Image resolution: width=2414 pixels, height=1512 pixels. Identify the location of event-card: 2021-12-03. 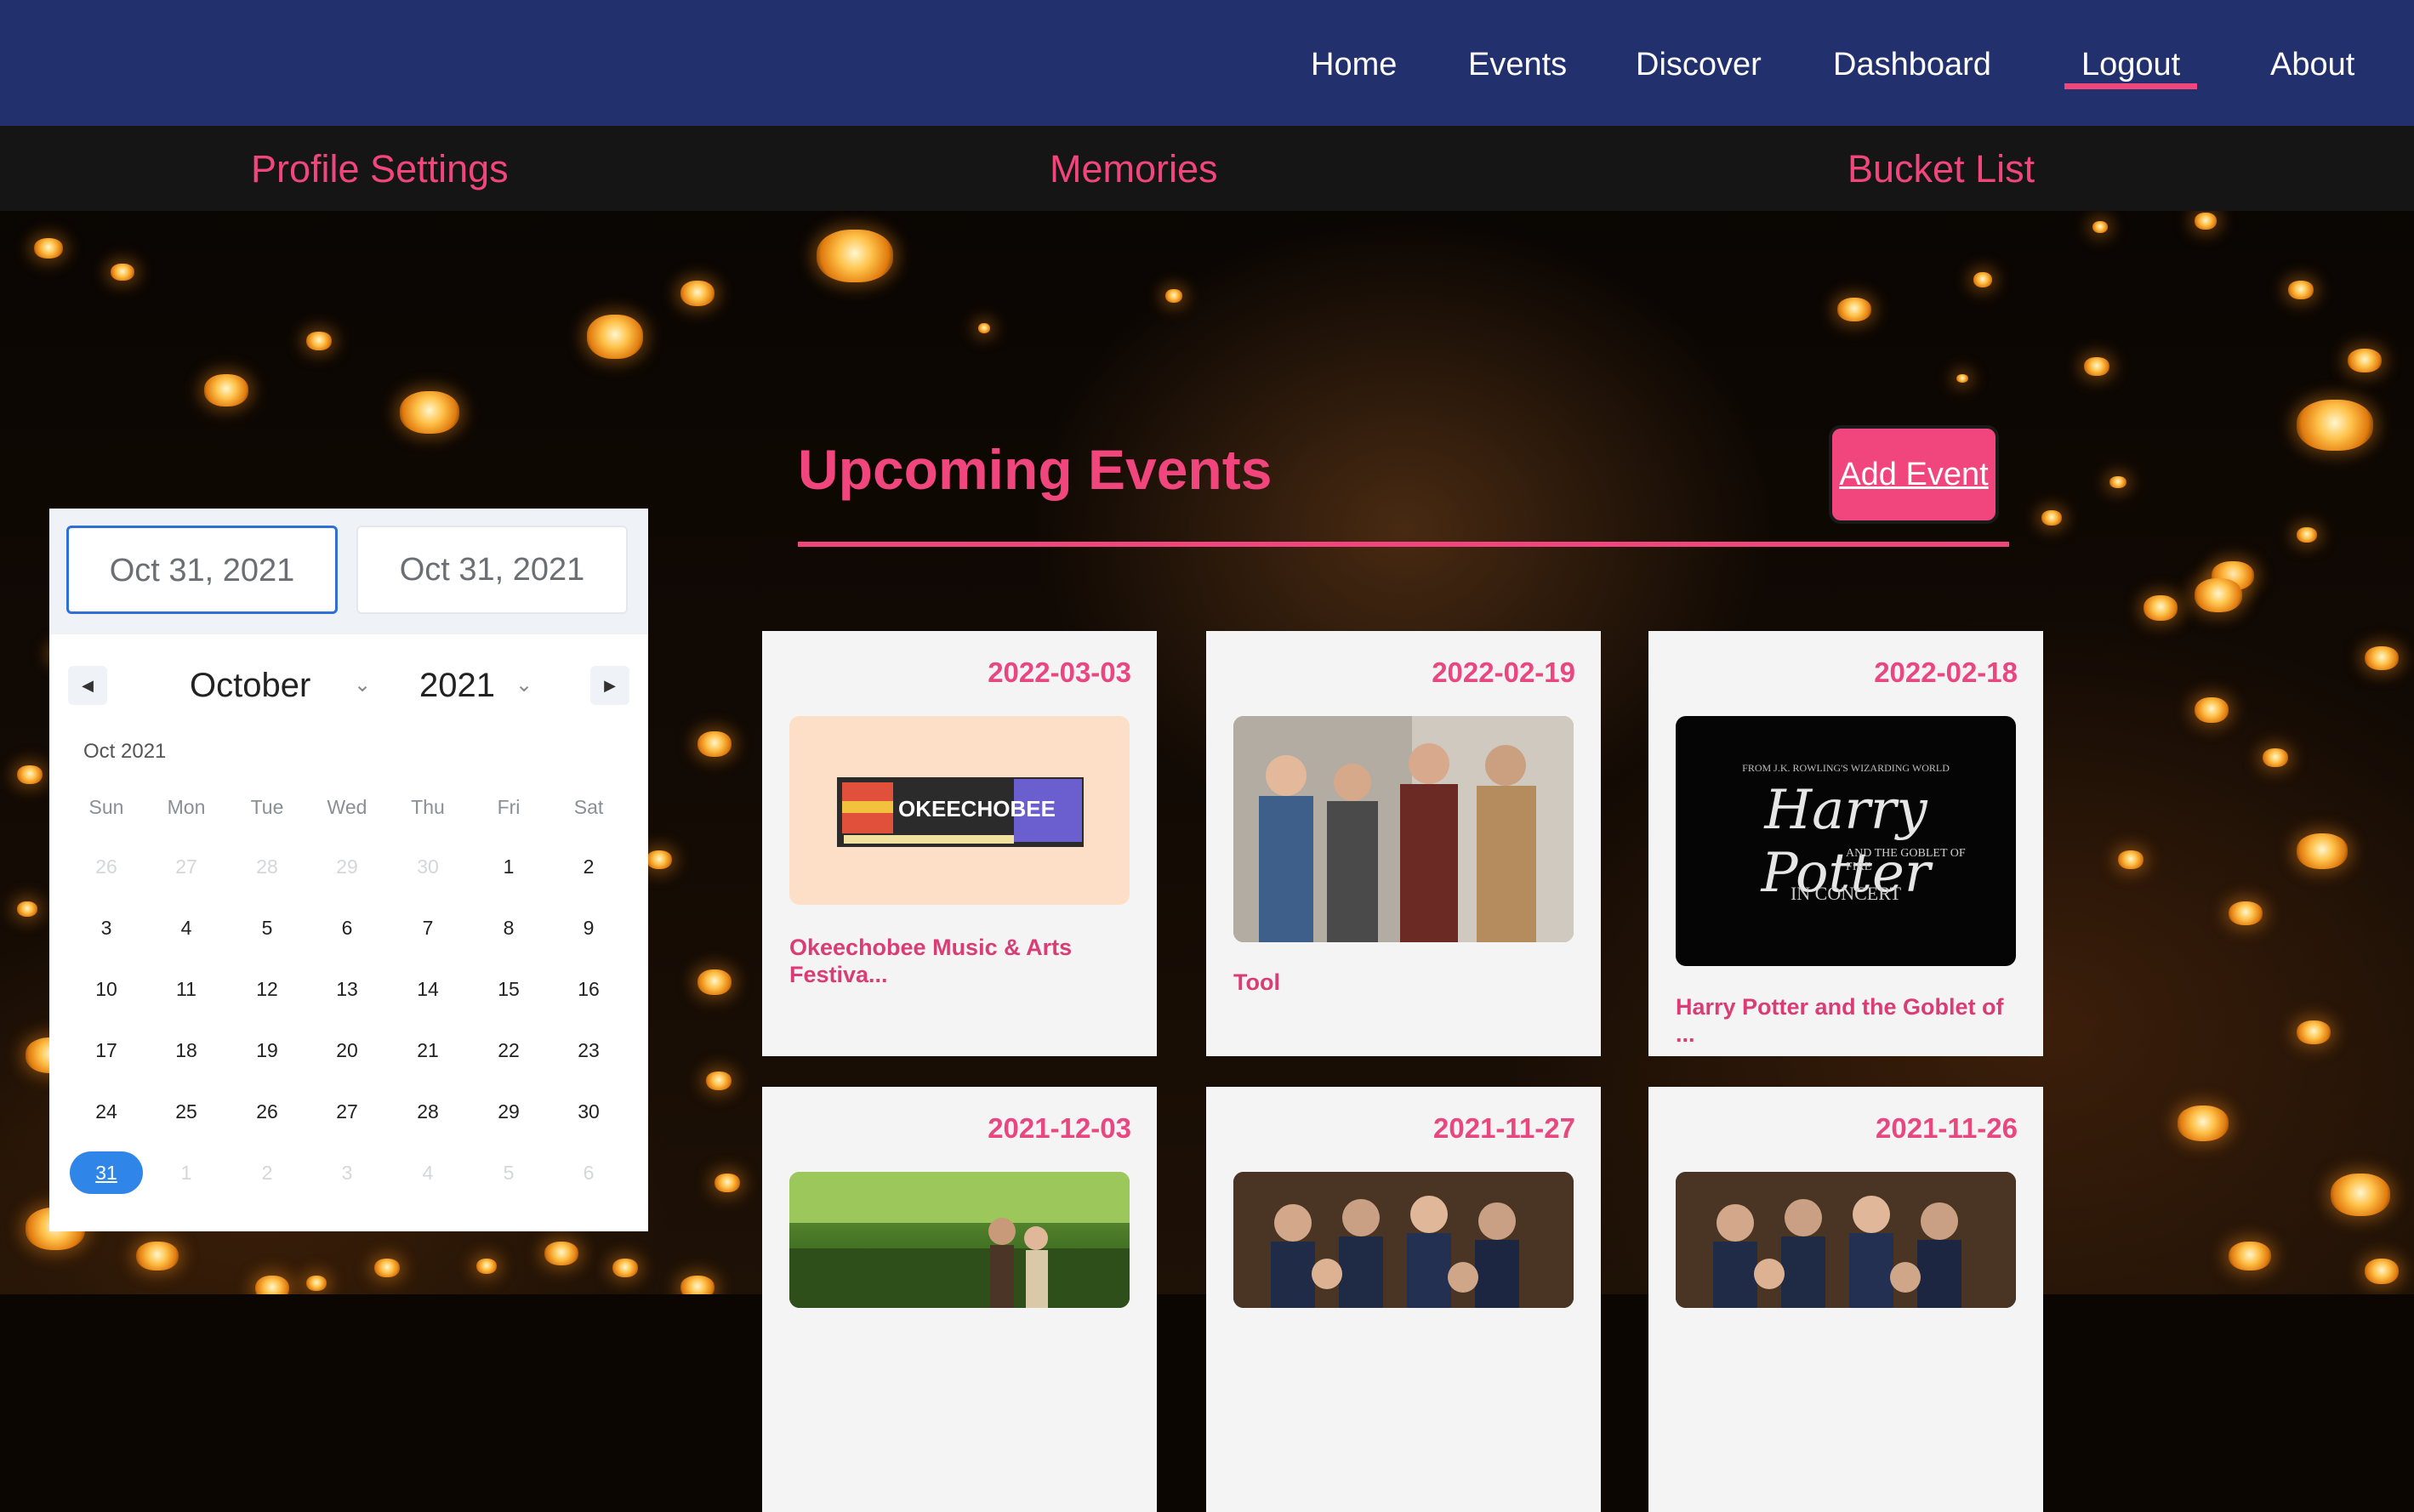
(960, 1299).